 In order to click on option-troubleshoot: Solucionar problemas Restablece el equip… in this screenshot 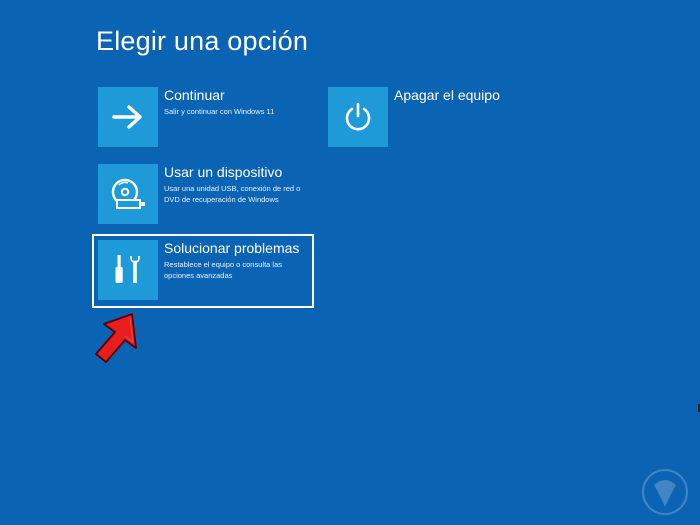, I will do `click(210, 271)`.